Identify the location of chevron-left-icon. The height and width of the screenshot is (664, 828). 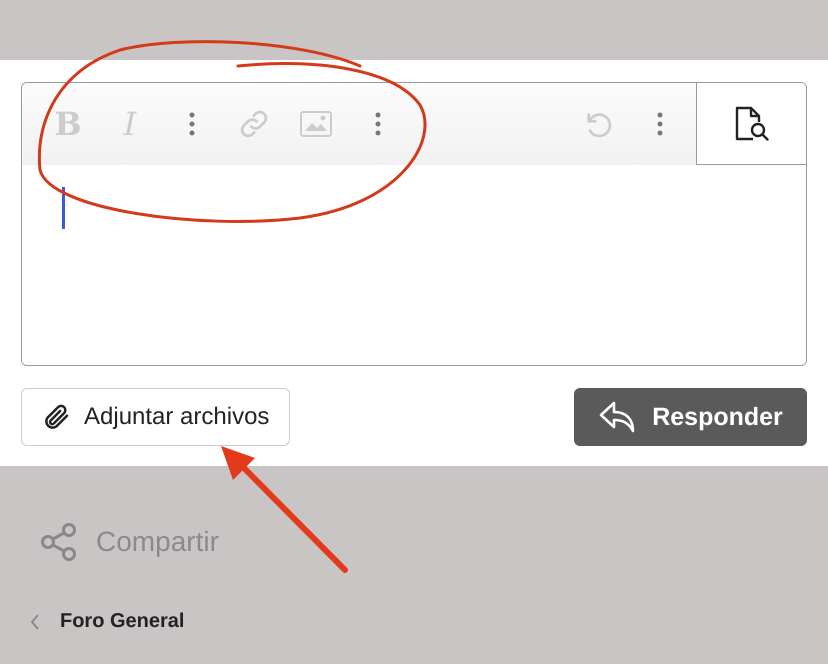
(35, 622).